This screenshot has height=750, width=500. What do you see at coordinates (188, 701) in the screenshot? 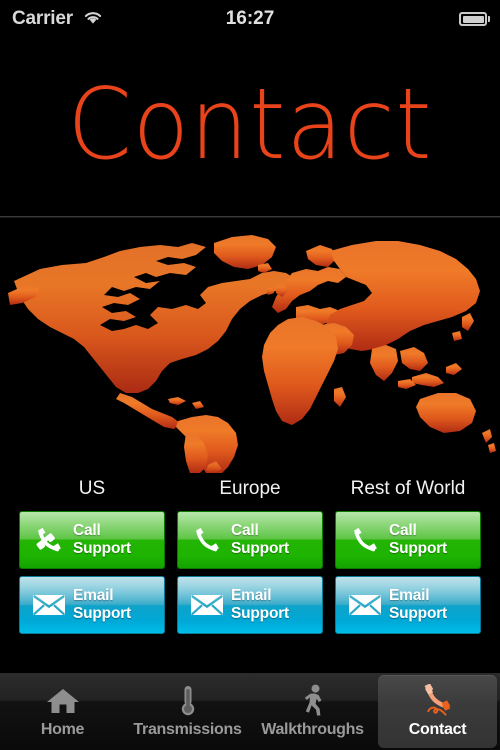
I see `thermometer-icon` at bounding box center [188, 701].